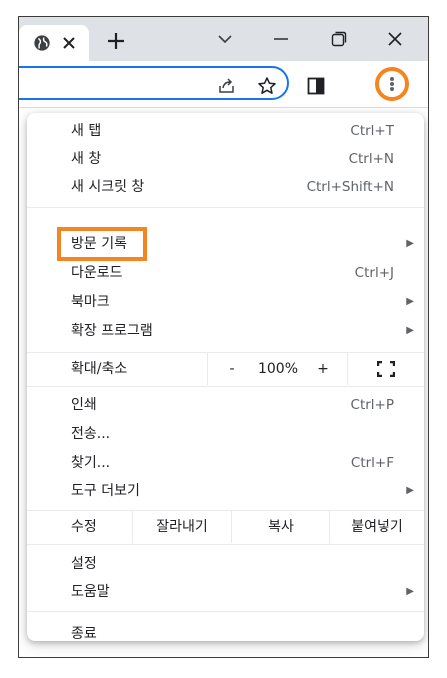 The image size is (447, 678). What do you see at coordinates (386, 369) in the screenshot?
I see `fullscreen-icon` at bounding box center [386, 369].